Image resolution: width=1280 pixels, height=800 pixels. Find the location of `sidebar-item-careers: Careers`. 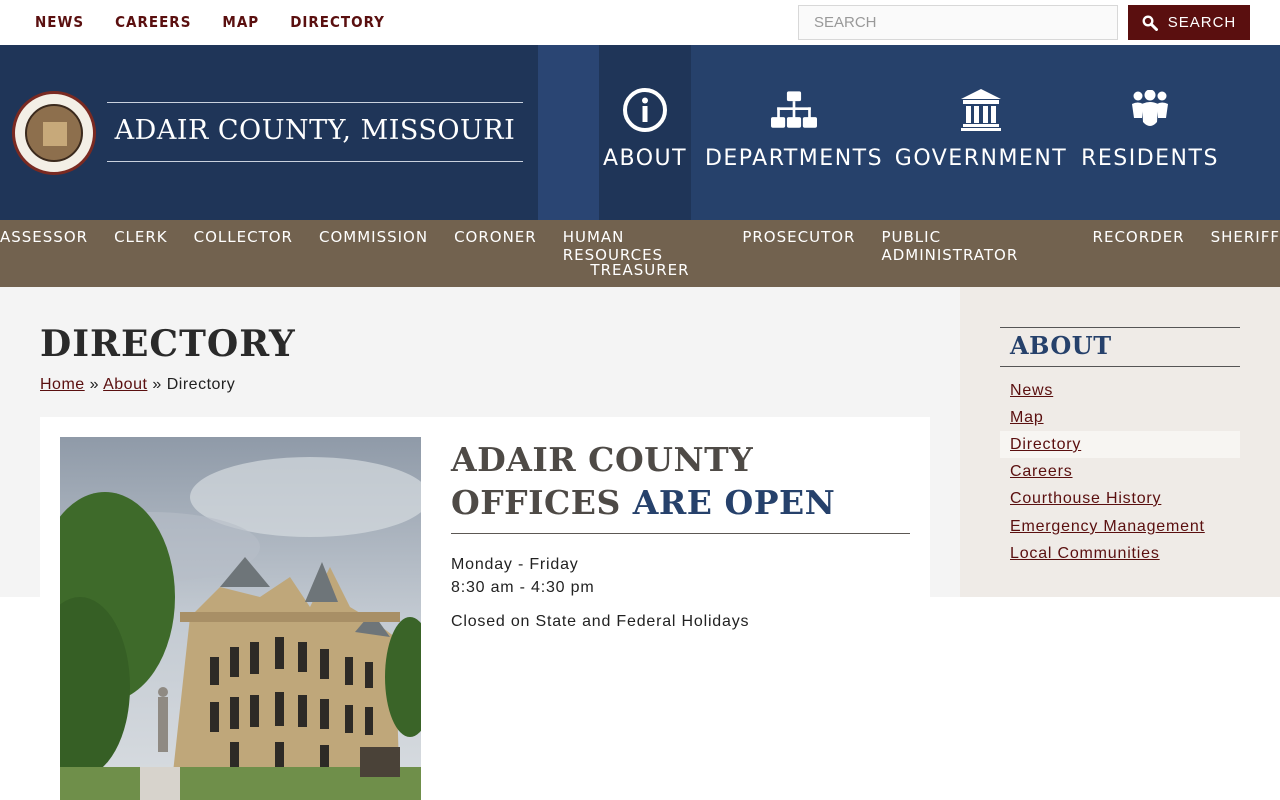

sidebar-item-careers: Careers is located at coordinates (1120, 471).